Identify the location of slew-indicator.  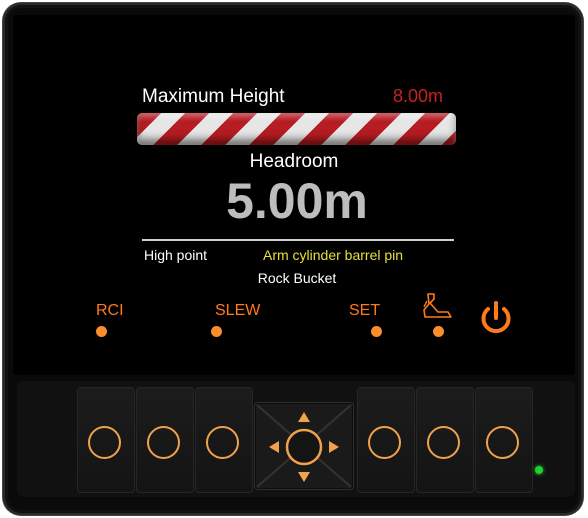
(216, 331).